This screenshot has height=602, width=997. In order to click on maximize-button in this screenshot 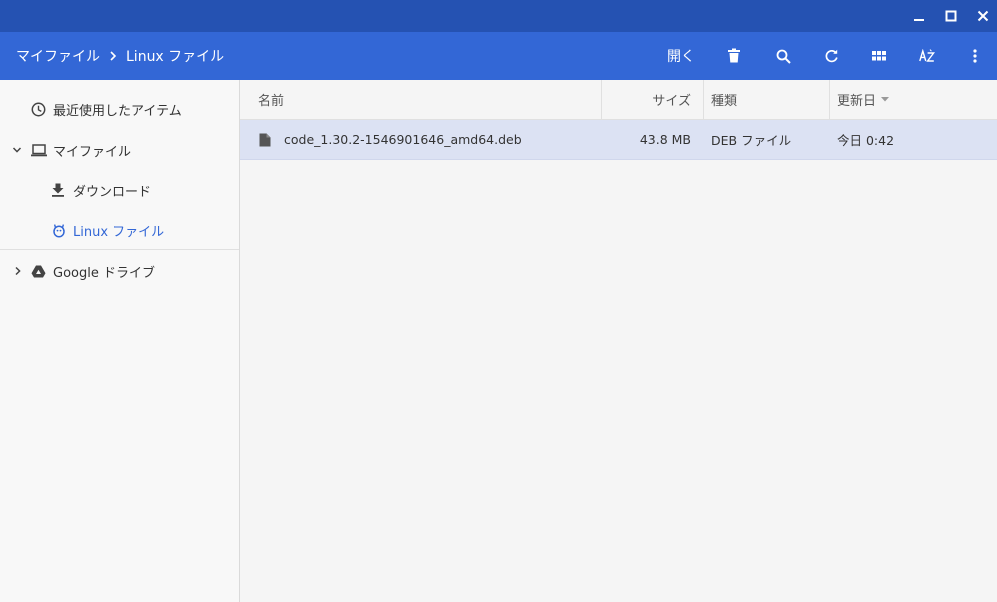, I will do `click(951, 16)`.